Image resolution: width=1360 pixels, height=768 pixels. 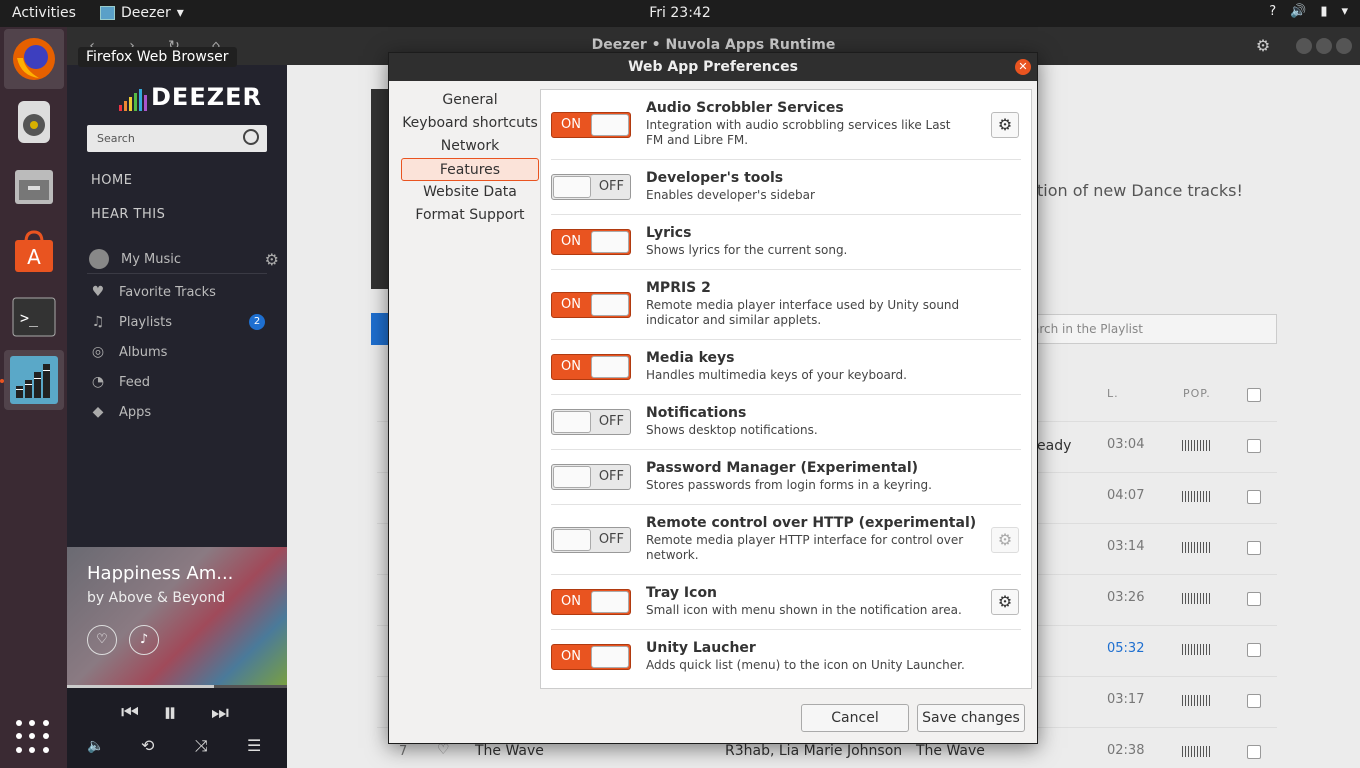 What do you see at coordinates (380, 329) in the screenshot?
I see `play-button` at bounding box center [380, 329].